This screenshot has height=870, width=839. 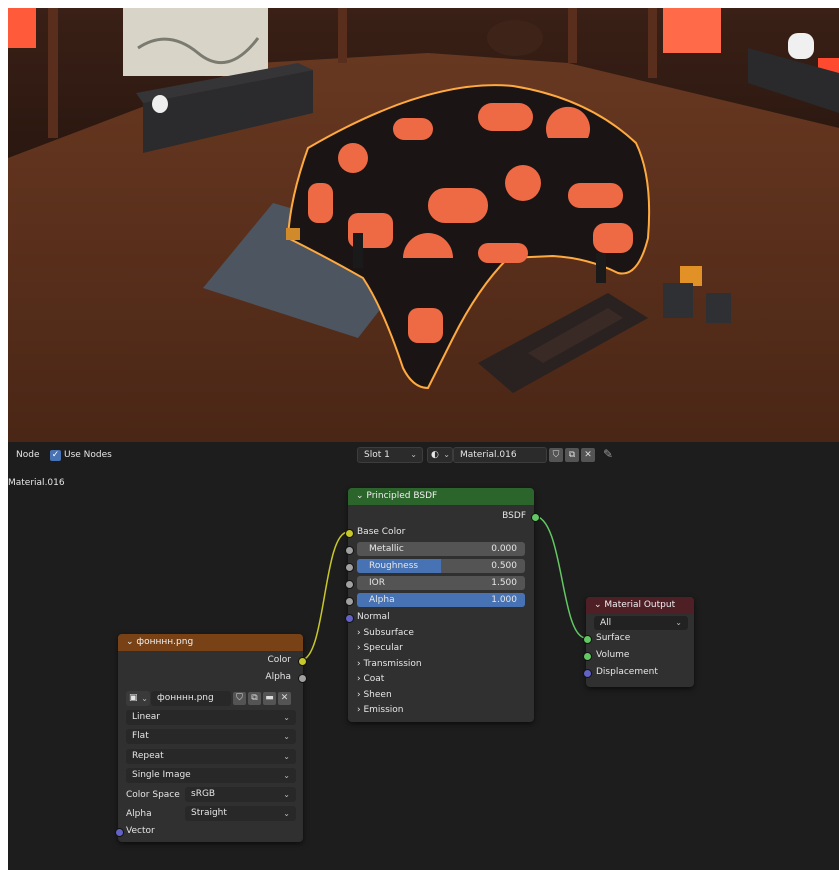 I want to click on material-output-title: Material Output, so click(x=640, y=605).